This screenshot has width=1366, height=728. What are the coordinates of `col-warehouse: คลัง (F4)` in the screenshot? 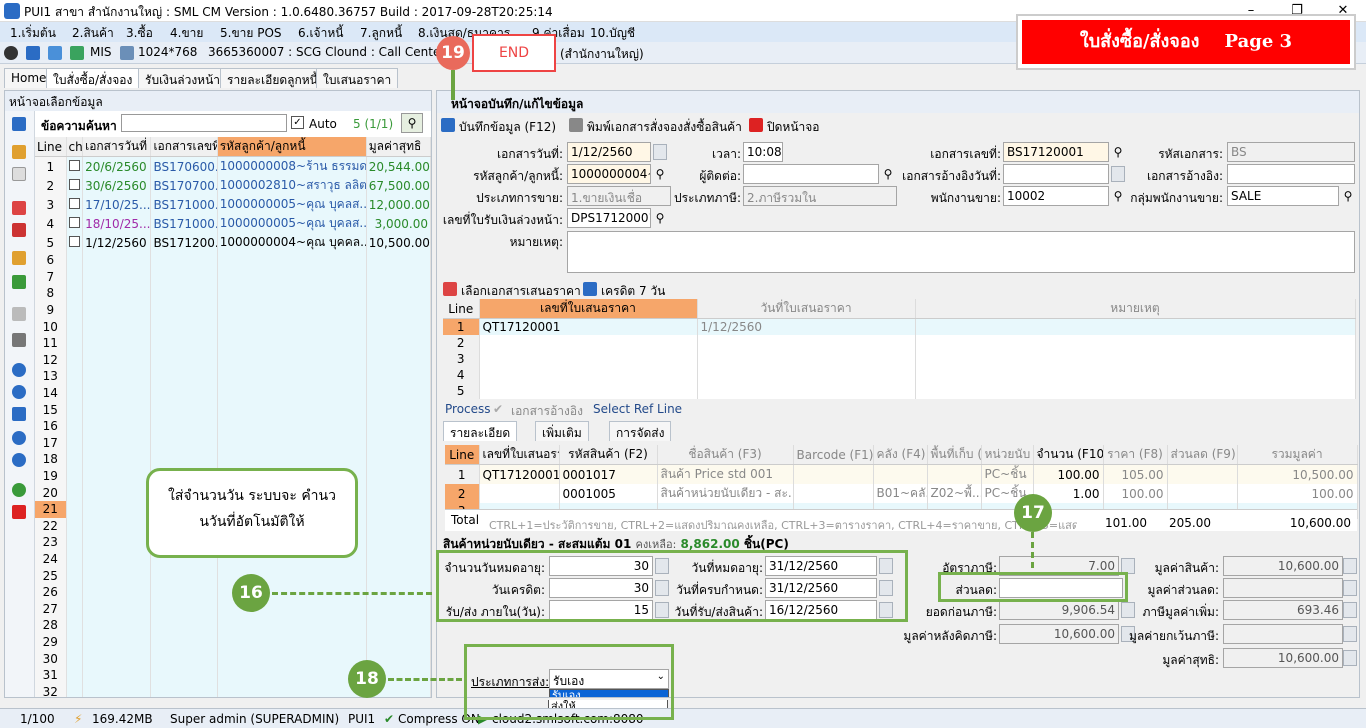 It's located at (900, 455).